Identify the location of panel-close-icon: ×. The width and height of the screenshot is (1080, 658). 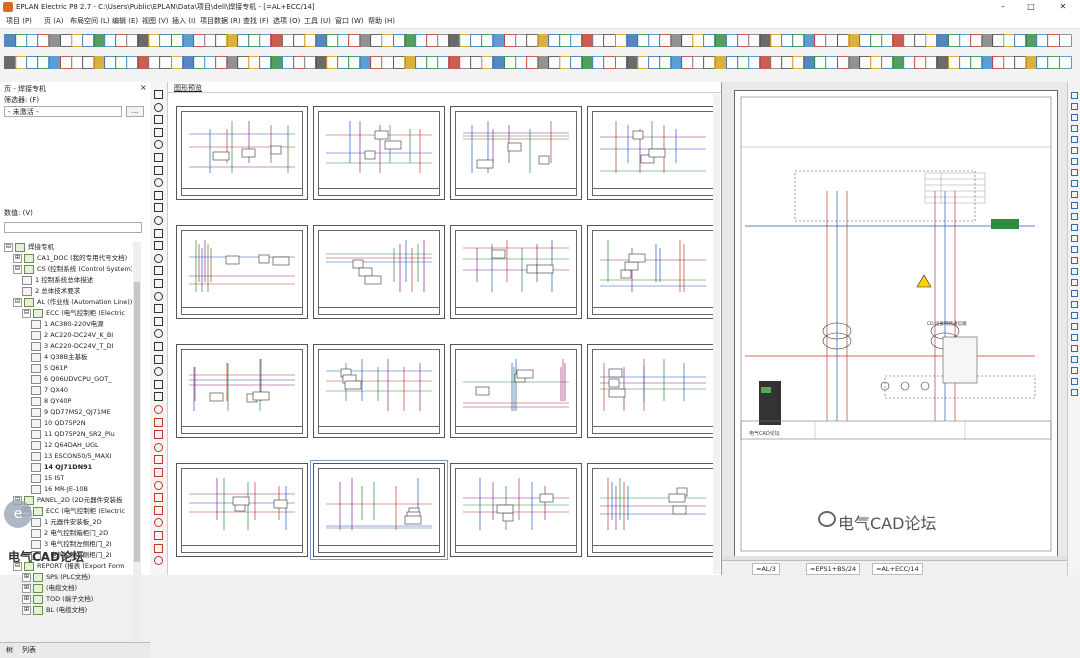
(143, 87).